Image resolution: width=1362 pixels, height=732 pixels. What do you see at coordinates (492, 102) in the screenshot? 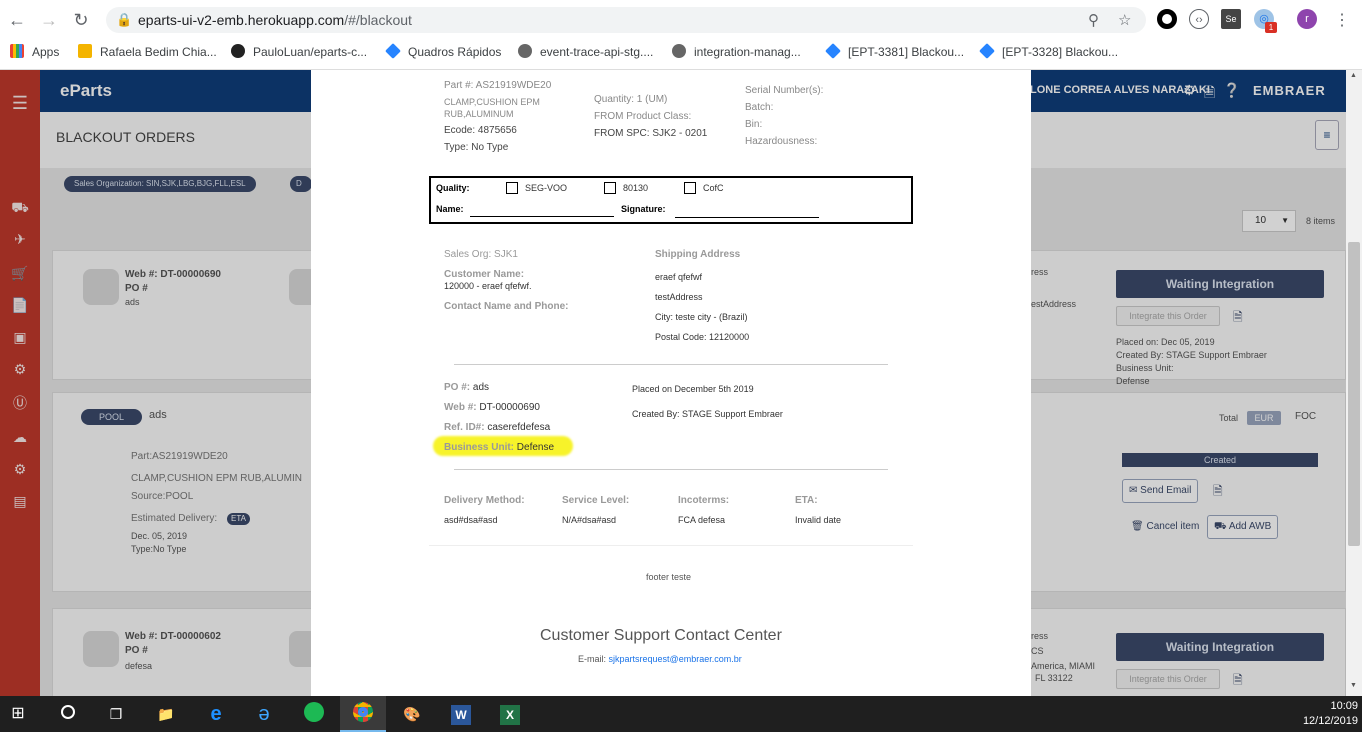
I see `part-desc-line1: CLAMP,CUSHION EPM` at bounding box center [492, 102].